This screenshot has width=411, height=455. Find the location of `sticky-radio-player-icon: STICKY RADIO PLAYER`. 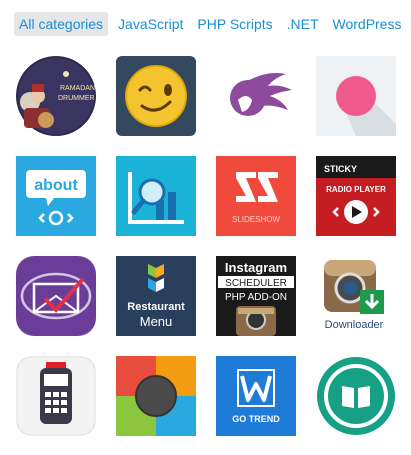

sticky-radio-player-icon: STICKY RADIO PLAYER is located at coordinates (356, 196).